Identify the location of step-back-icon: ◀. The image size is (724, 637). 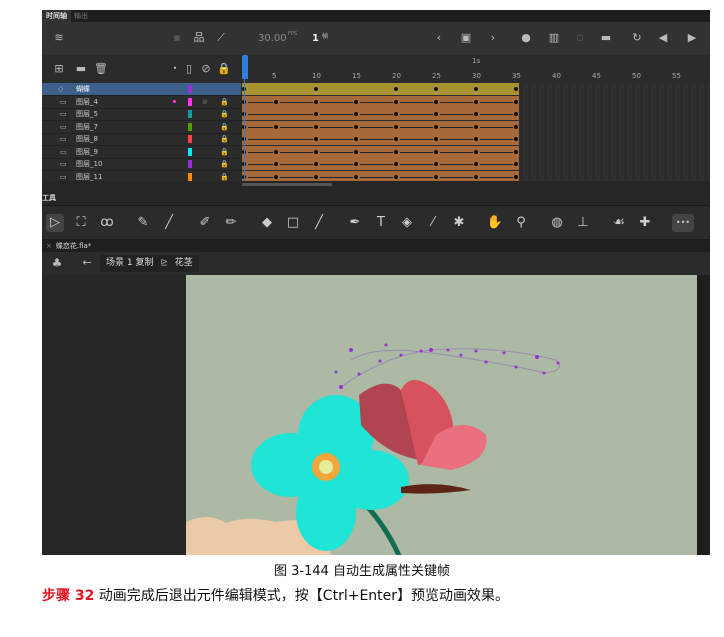
(663, 38).